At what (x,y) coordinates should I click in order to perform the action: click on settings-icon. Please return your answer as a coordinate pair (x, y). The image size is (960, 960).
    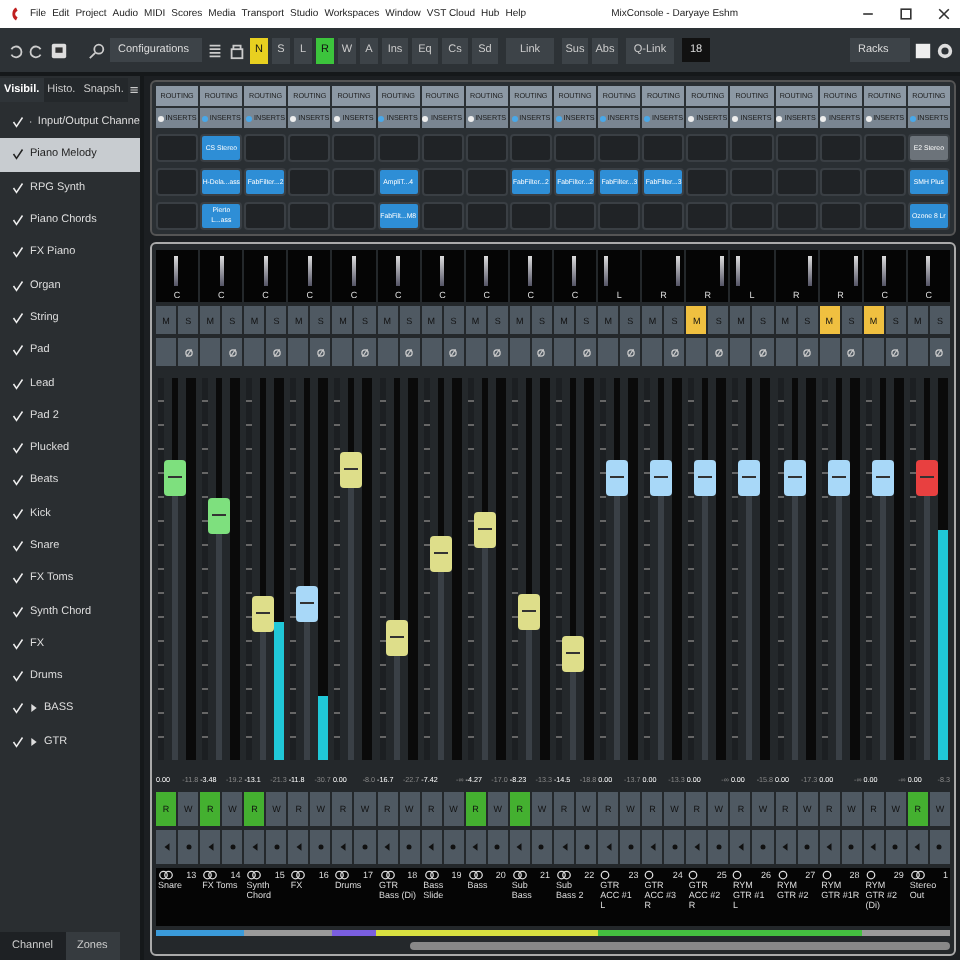
    Looking at the image, I should click on (945, 50).